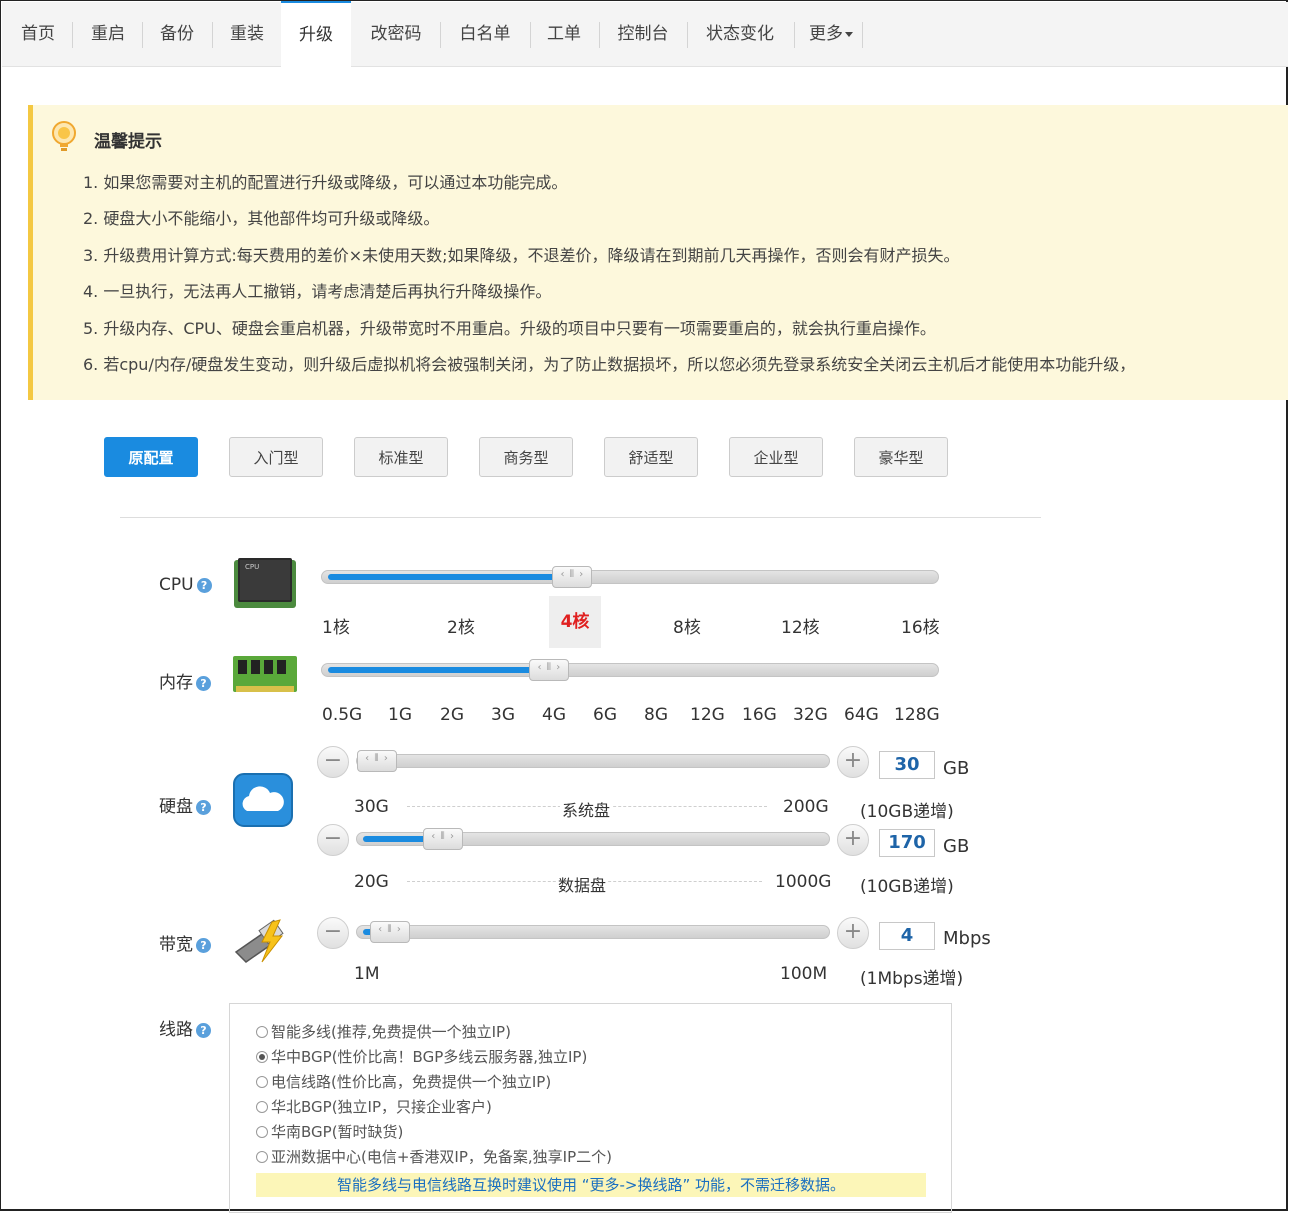 The width and height of the screenshot is (1290, 1213). What do you see at coordinates (252, 567) in the screenshot?
I see `svg-text: CPU` at bounding box center [252, 567].